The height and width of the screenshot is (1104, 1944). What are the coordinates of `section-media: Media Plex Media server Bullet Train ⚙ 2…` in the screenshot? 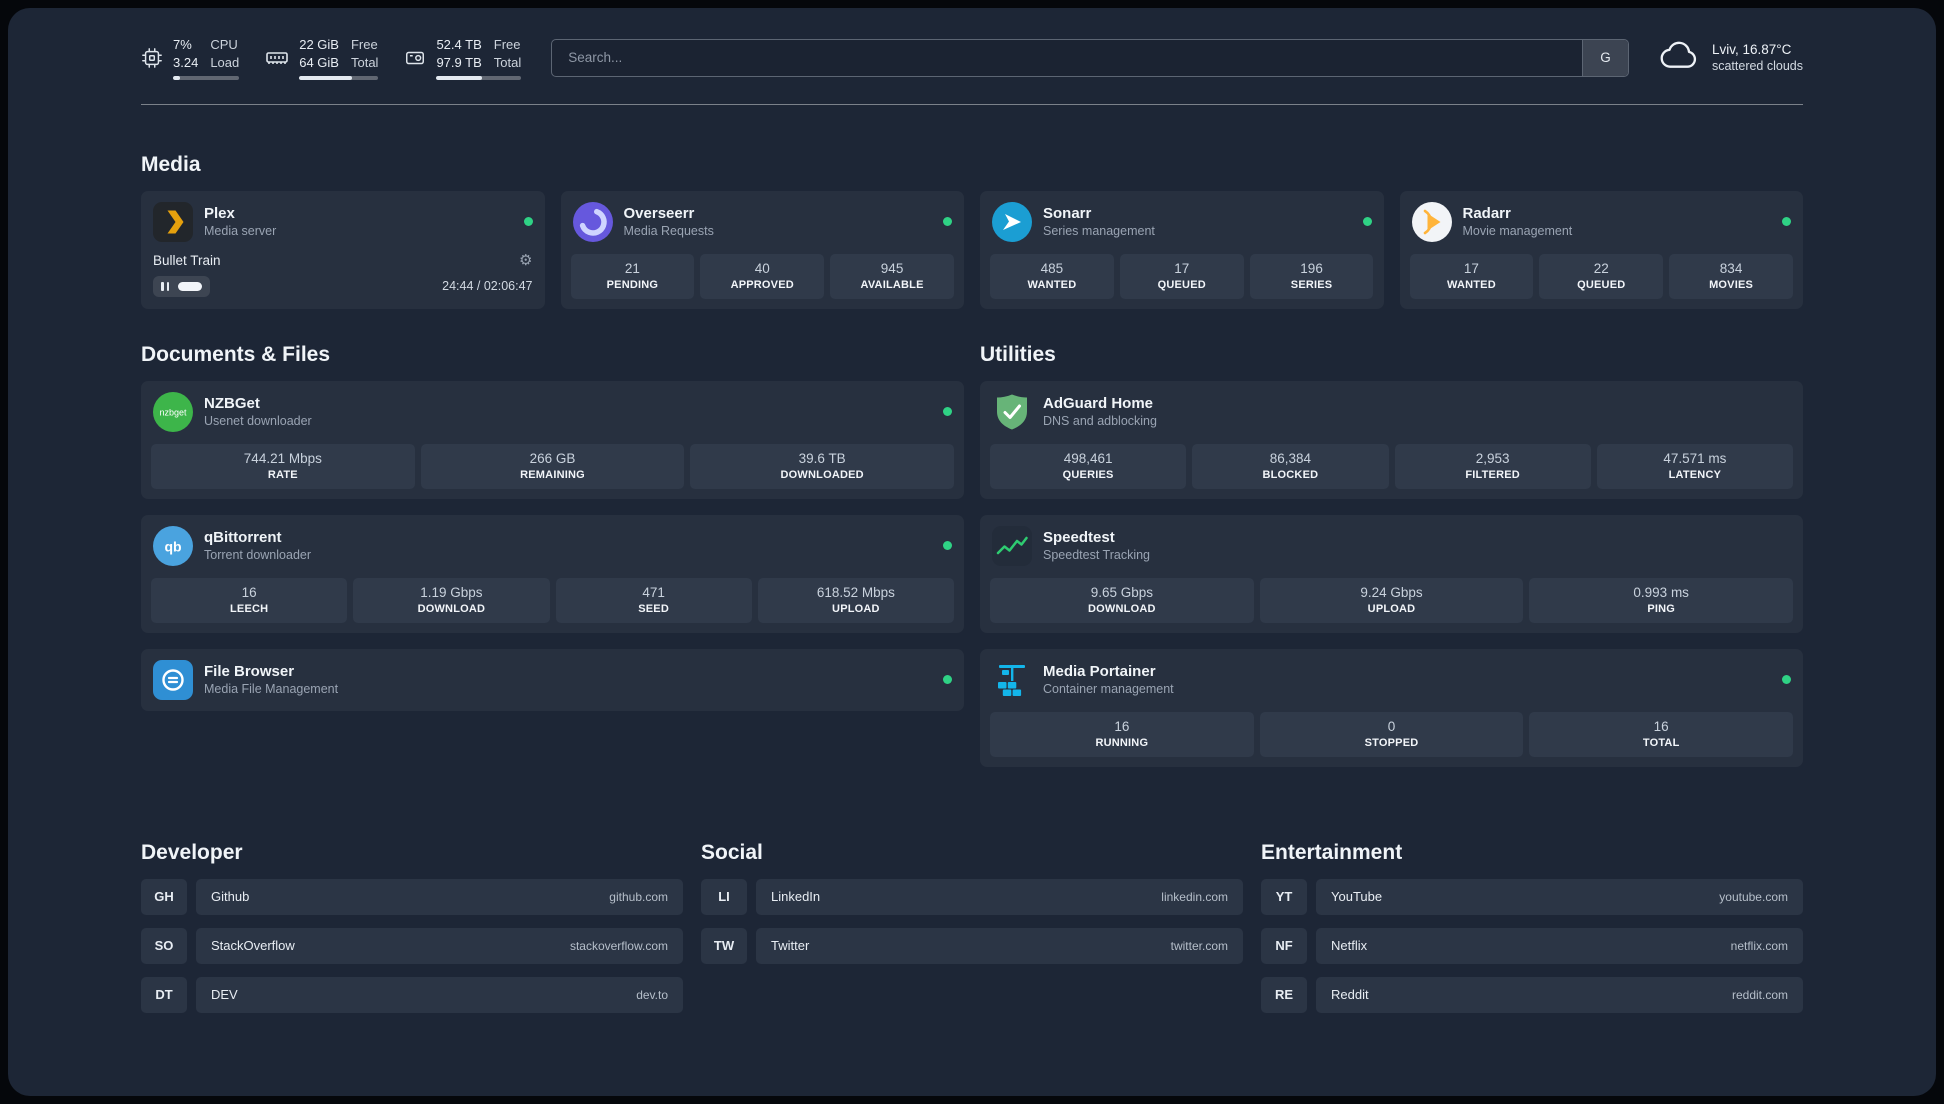 It's located at (972, 231).